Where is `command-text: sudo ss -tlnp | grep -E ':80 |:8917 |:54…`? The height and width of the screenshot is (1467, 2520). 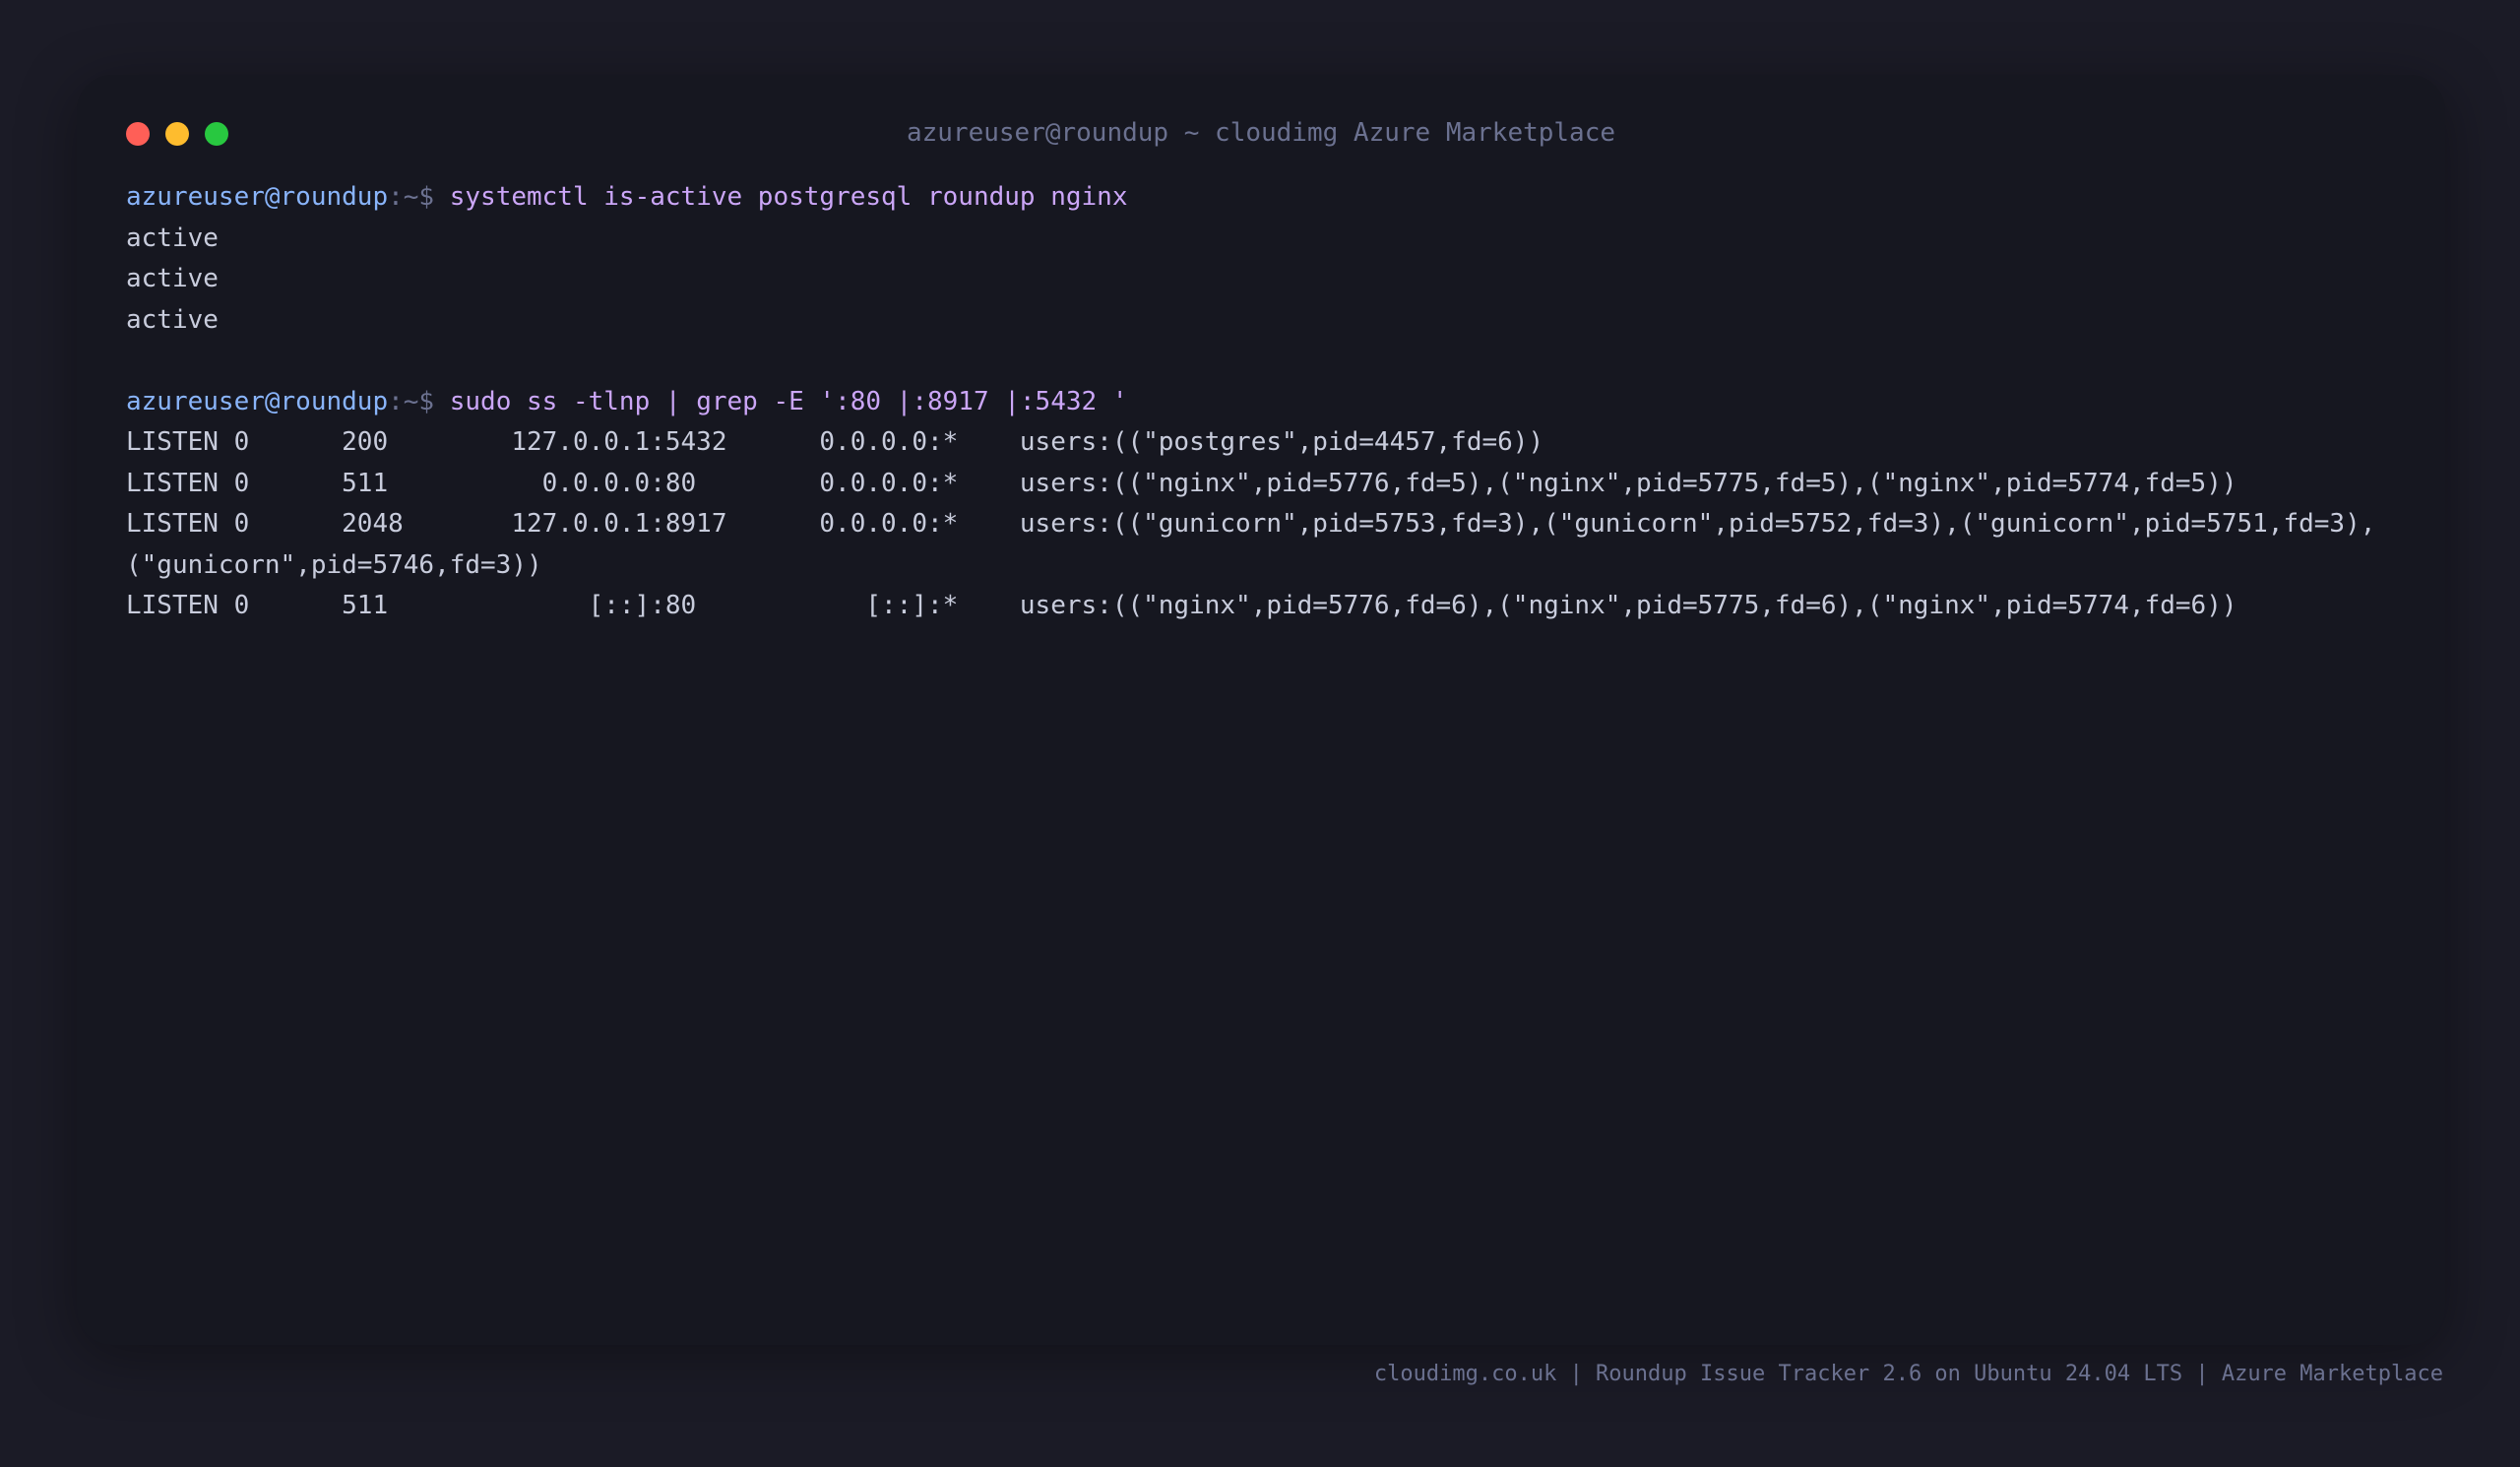
command-text: sudo ss -tlnp | grep -E ':80 |:8917 |:54… is located at coordinates (788, 401).